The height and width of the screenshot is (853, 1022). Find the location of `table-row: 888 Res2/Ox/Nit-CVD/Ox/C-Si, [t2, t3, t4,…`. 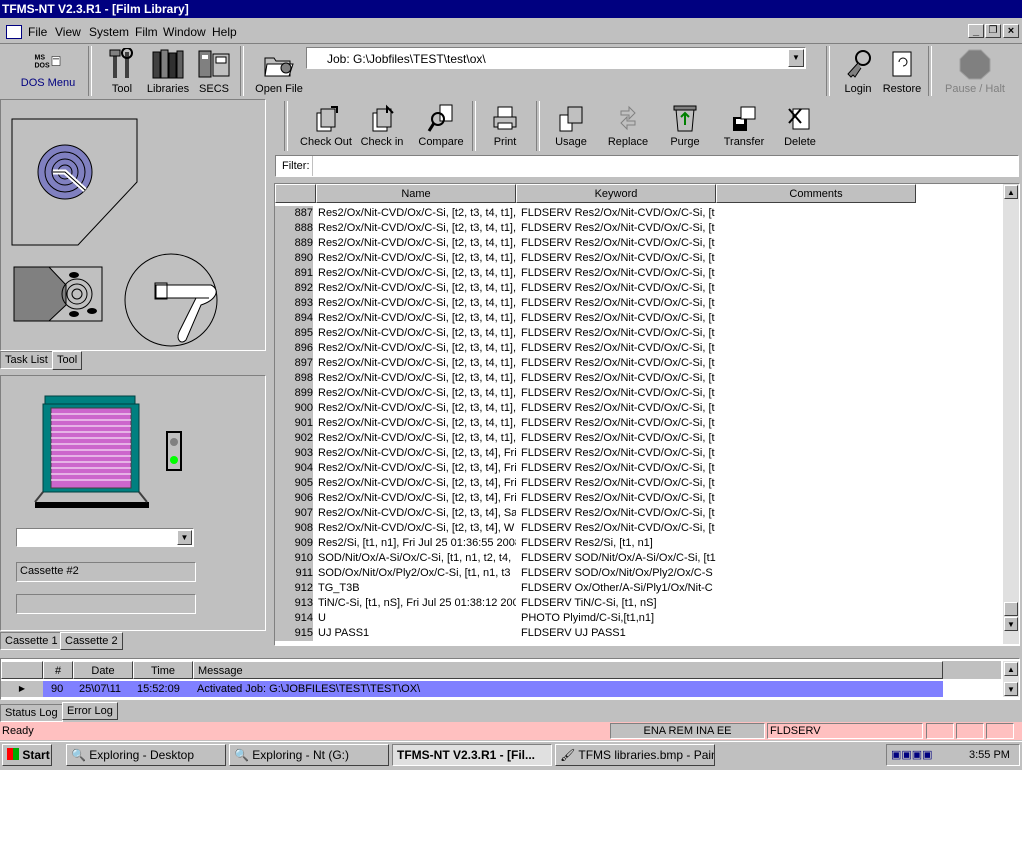

table-row: 888 Res2/Ox/Nit-CVD/Ox/C-Si, [t2, t3, t4,… is located at coordinates (637, 228).